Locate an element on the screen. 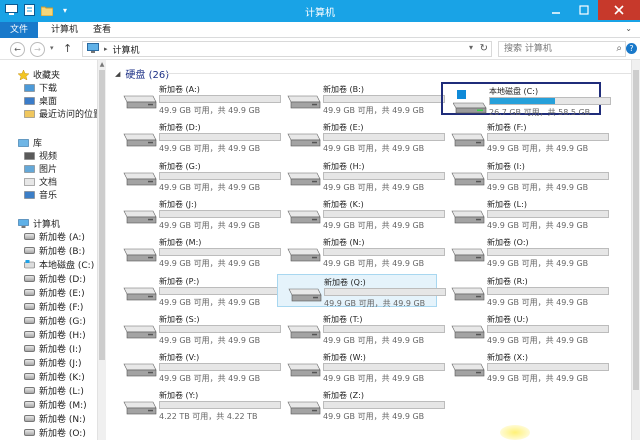 This screenshot has width=640, height=440. drive-tile: 新加卷 (P:) 49.9 GB 可用，共 49.9 GB is located at coordinates (197, 290).